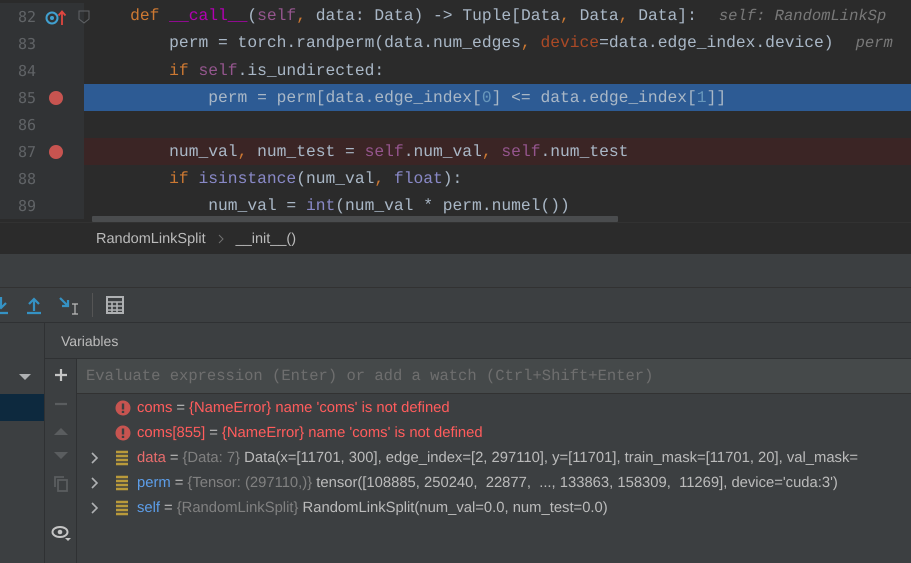 Image resolution: width=911 pixels, height=563 pixels. What do you see at coordinates (68, 305) in the screenshot?
I see `run-to-cursor-icon` at bounding box center [68, 305].